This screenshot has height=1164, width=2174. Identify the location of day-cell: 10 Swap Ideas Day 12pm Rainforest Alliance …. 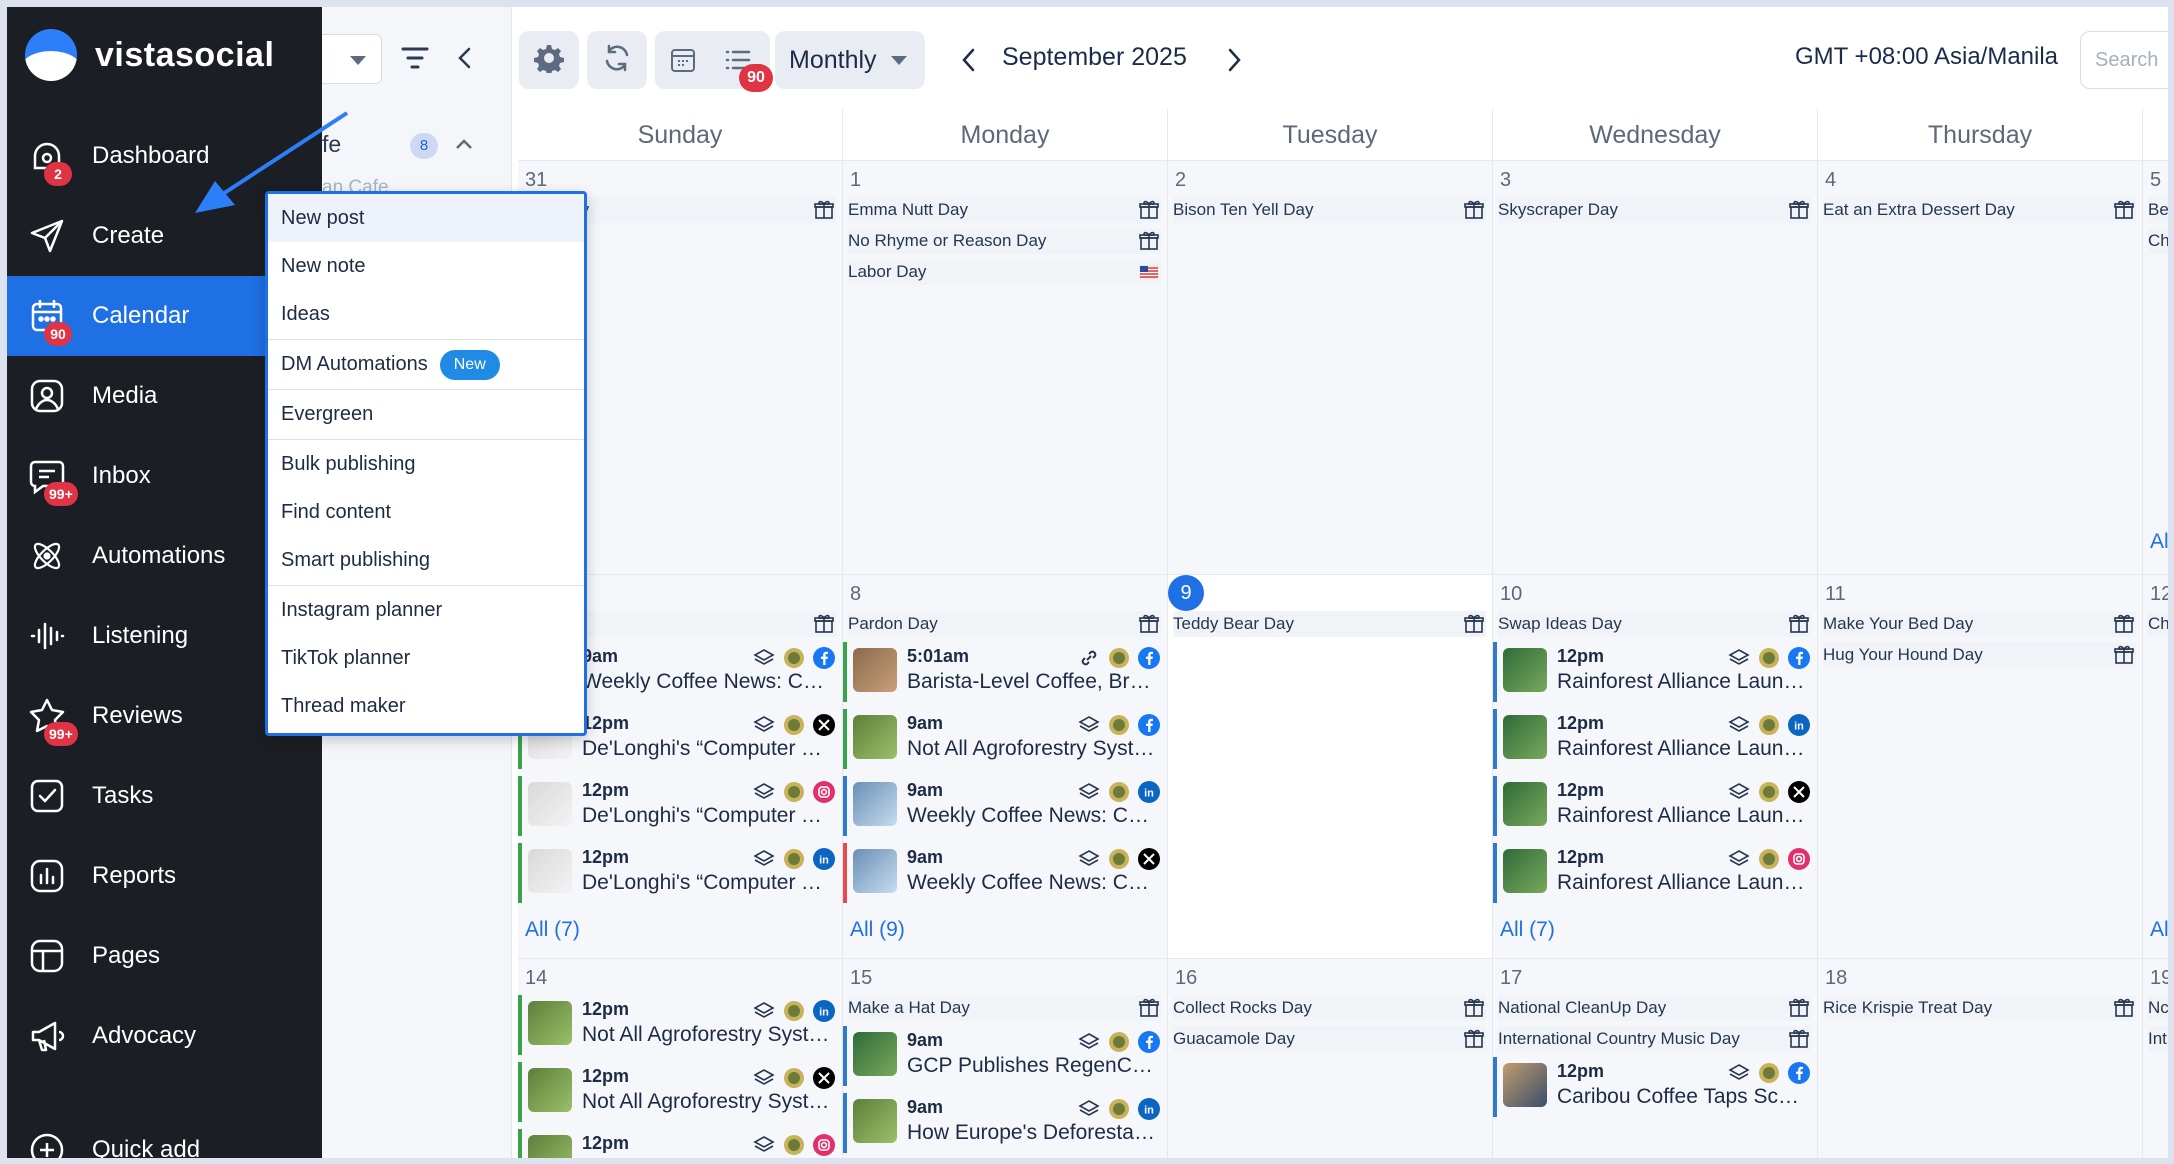
(1655, 767).